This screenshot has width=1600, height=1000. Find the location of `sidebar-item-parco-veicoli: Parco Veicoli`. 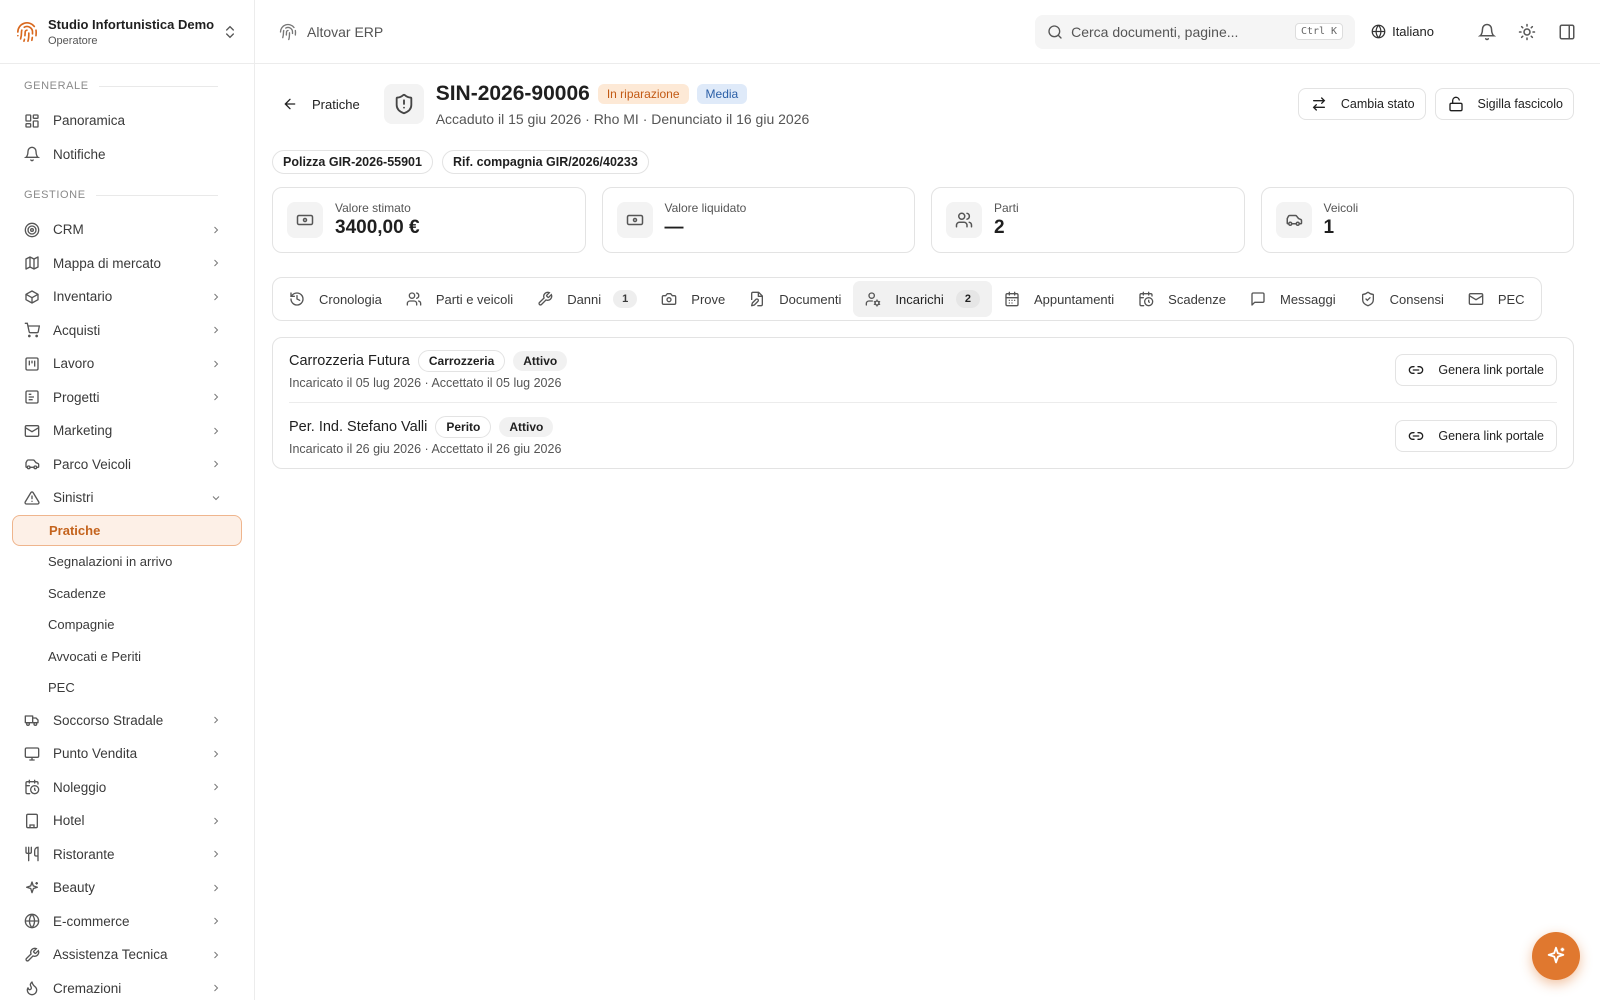

sidebar-item-parco-veicoli: Parco Veicoli is located at coordinates (127, 465).